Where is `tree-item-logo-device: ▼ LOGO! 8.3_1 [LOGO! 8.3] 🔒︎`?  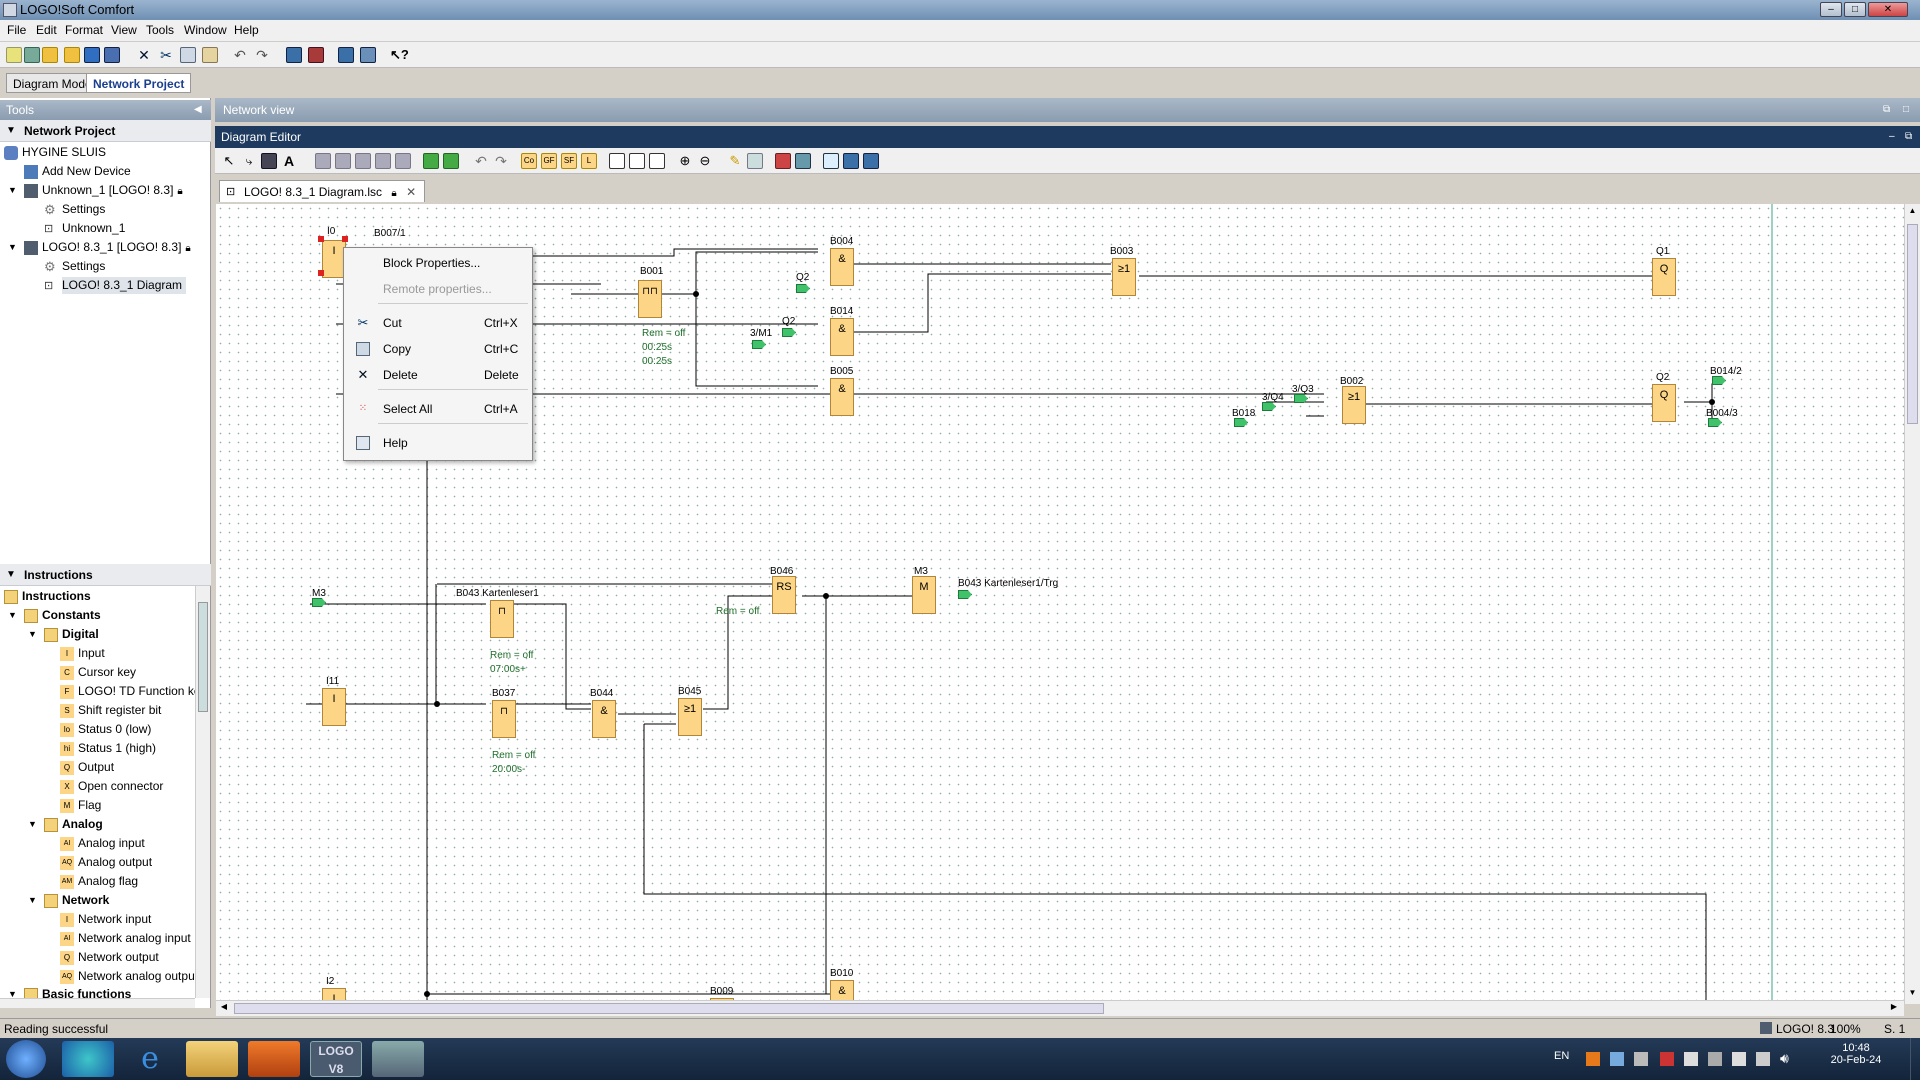 tree-item-logo-device: ▼ LOGO! 8.3_1 [LOGO! 8.3] 🔒︎ is located at coordinates (99, 247).